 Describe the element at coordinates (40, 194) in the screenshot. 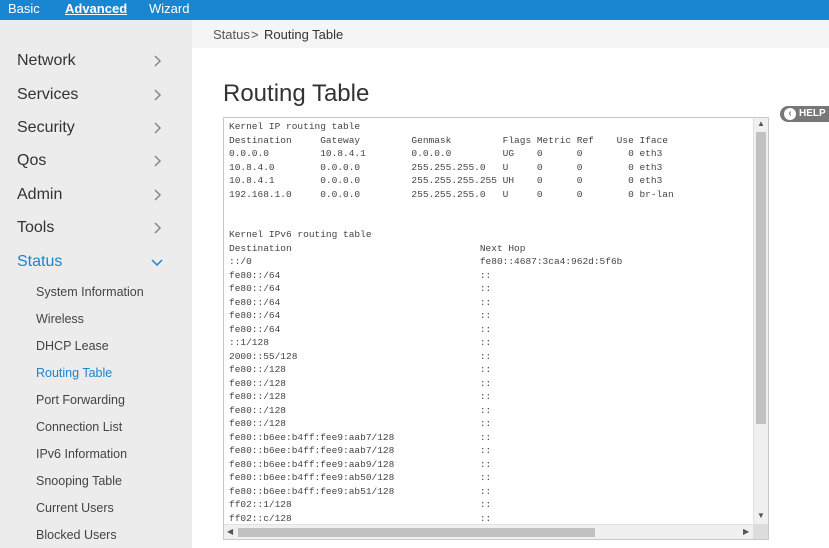

I see `sidebar-item-label: Admin` at that location.